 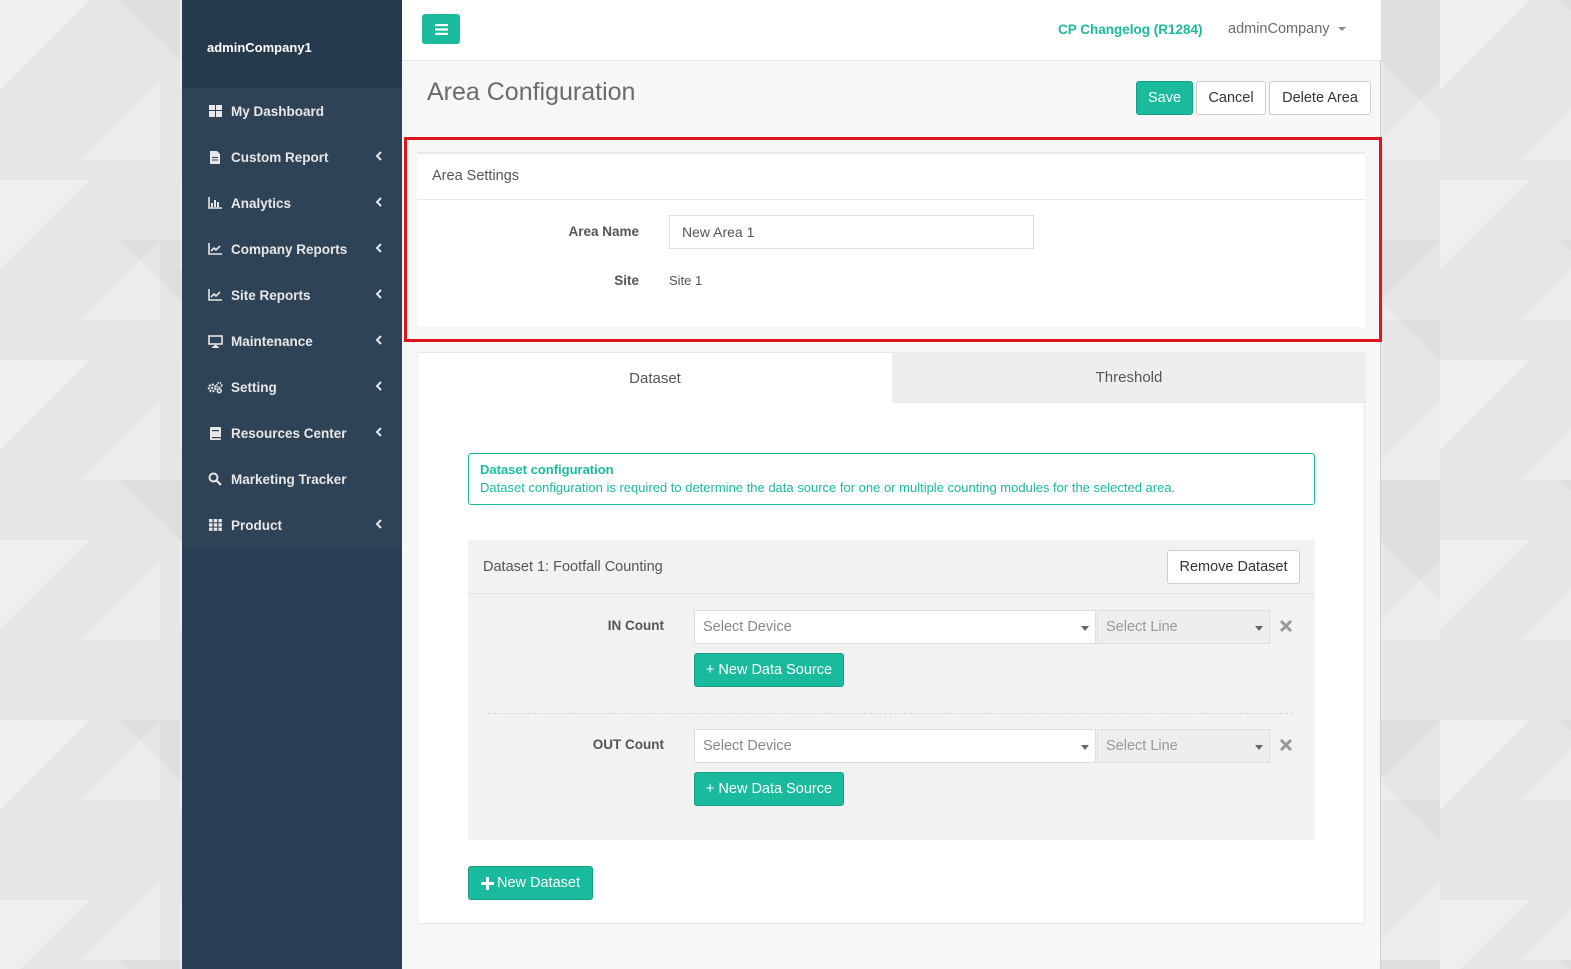 What do you see at coordinates (289, 433) in the screenshot?
I see `sidebar-item-label: Resources Center` at bounding box center [289, 433].